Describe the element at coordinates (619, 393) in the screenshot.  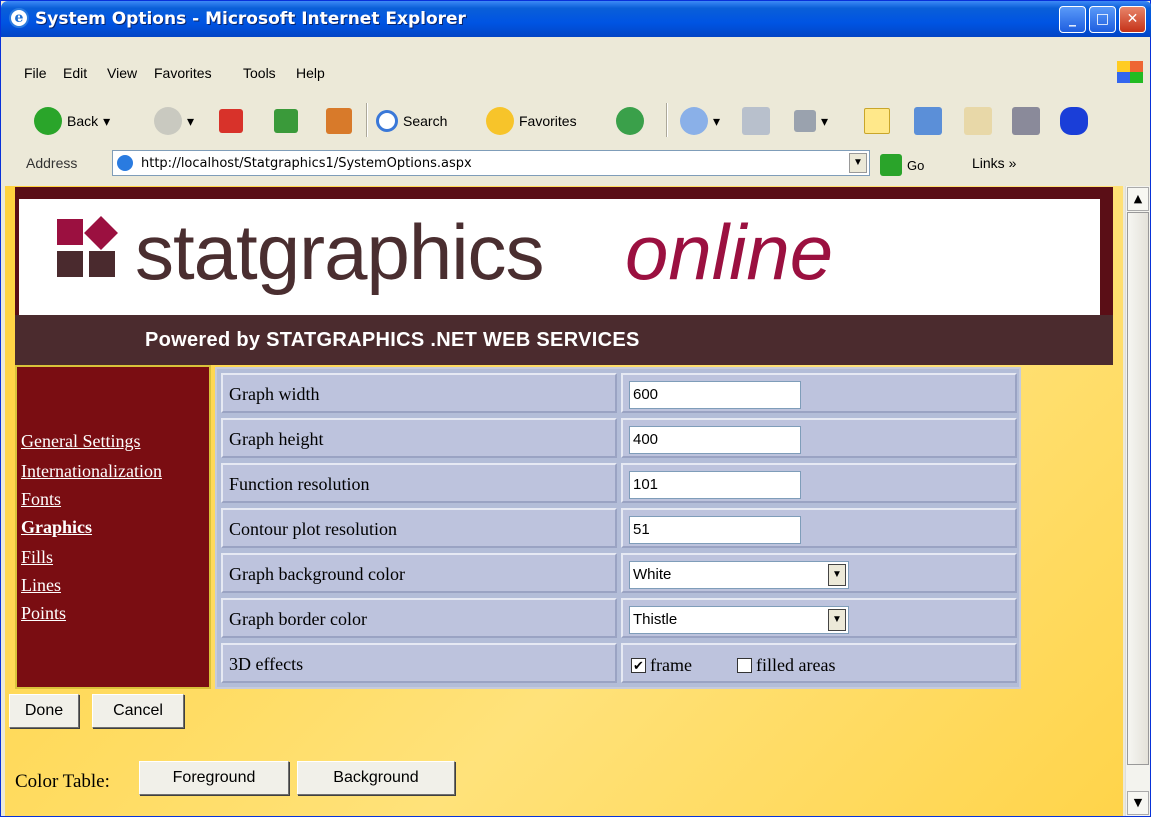
I see `table-row: Graph width 600` at that location.